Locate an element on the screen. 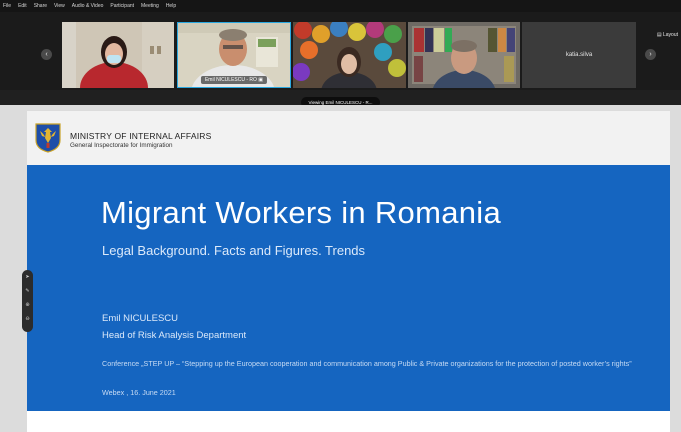 Image resolution: width=681 pixels, height=432 pixels. inspectorate-subtitle: General Inspectorate for Immigration is located at coordinates (121, 145).